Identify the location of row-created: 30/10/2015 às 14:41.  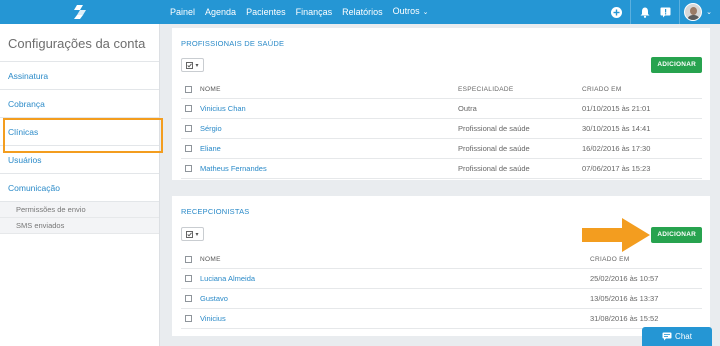
(616, 128).